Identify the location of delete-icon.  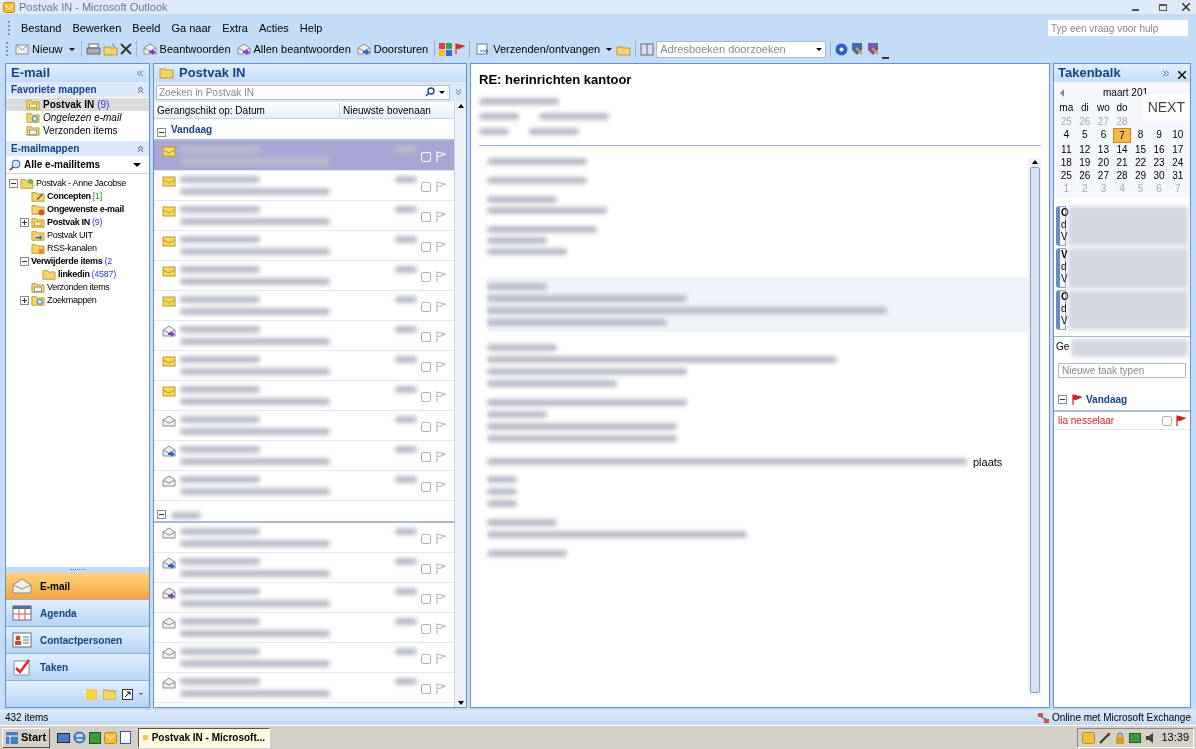
(125, 49).